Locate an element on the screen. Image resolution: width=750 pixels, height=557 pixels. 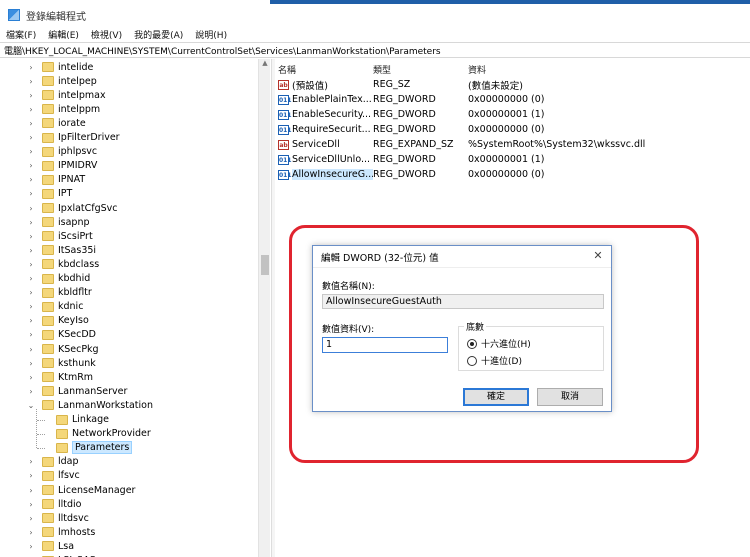
pane-splitter is located at coordinates (273, 308).